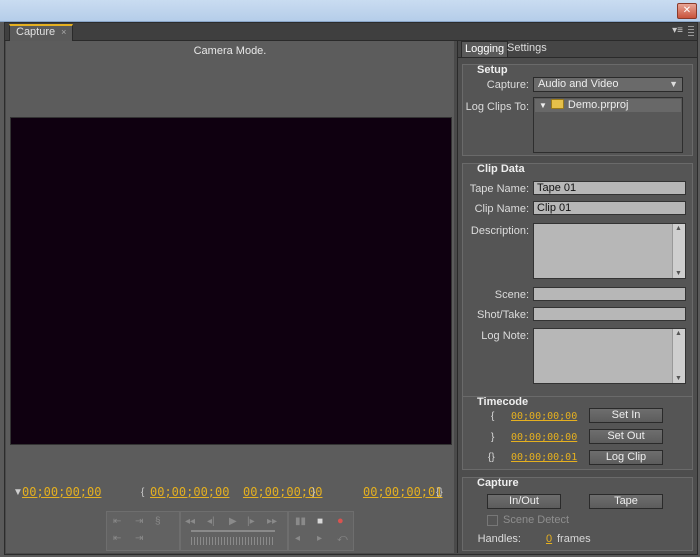 This screenshot has height=557, width=700. What do you see at coordinates (499, 539) in the screenshot?
I see `handles-label: Handles:` at bounding box center [499, 539].